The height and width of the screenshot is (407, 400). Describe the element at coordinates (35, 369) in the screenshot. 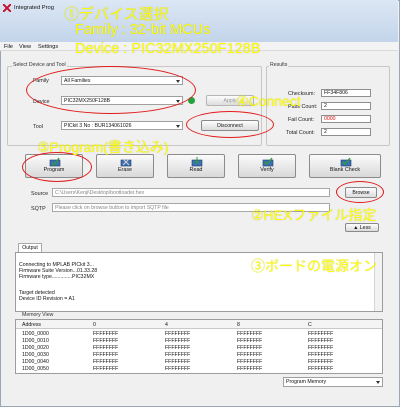

I see `memory-address: 1D00_0050` at that location.